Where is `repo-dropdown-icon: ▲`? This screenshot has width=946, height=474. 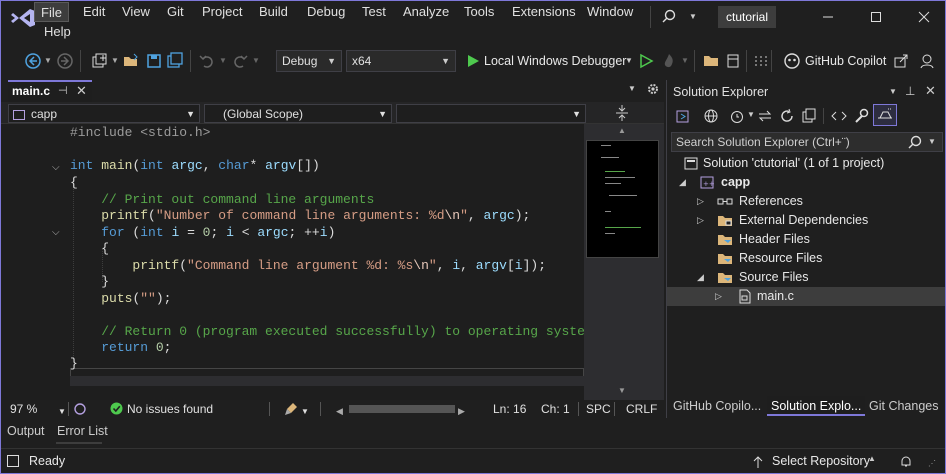
repo-dropdown-icon: ▲ is located at coordinates (872, 458).